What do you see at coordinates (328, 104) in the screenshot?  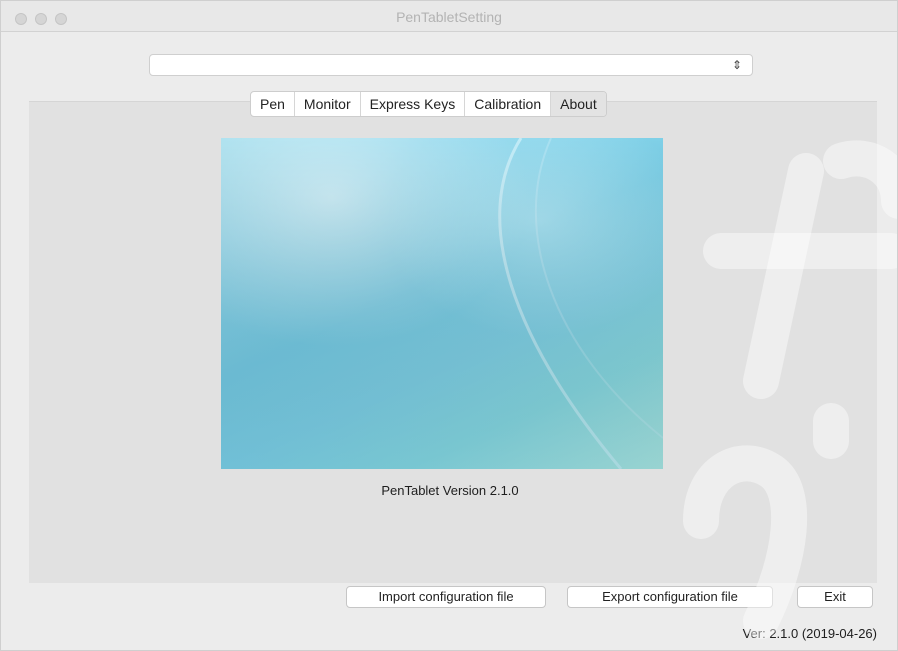 I see `tab-monitor: Monitor` at bounding box center [328, 104].